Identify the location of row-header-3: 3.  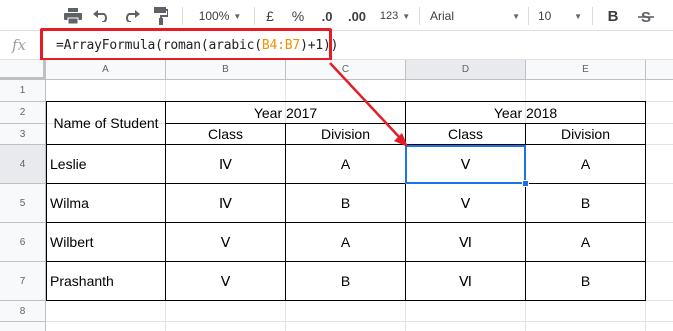
(23, 134).